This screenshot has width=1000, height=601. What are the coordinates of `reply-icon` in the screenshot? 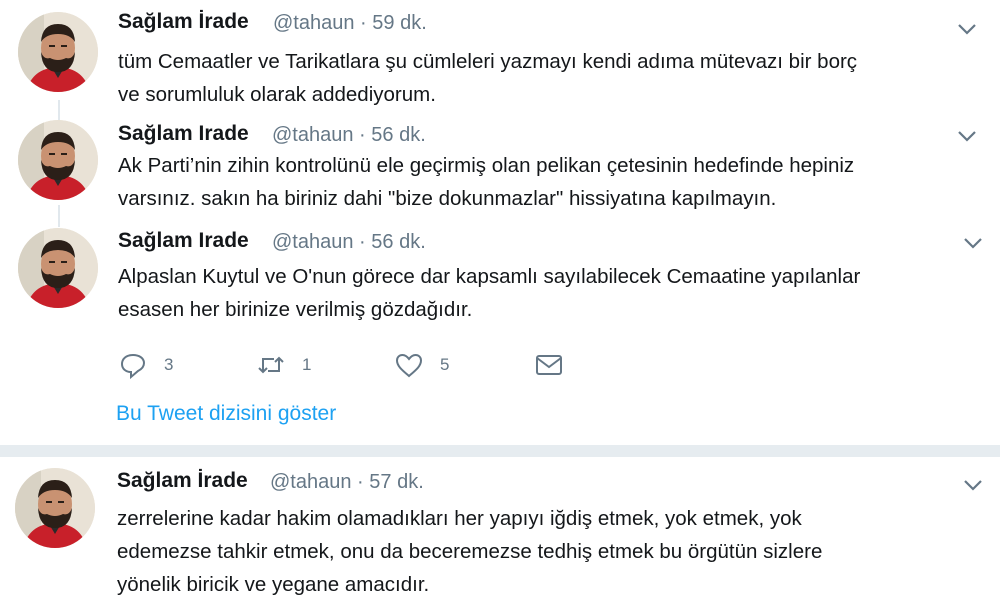 It's located at (133, 366).